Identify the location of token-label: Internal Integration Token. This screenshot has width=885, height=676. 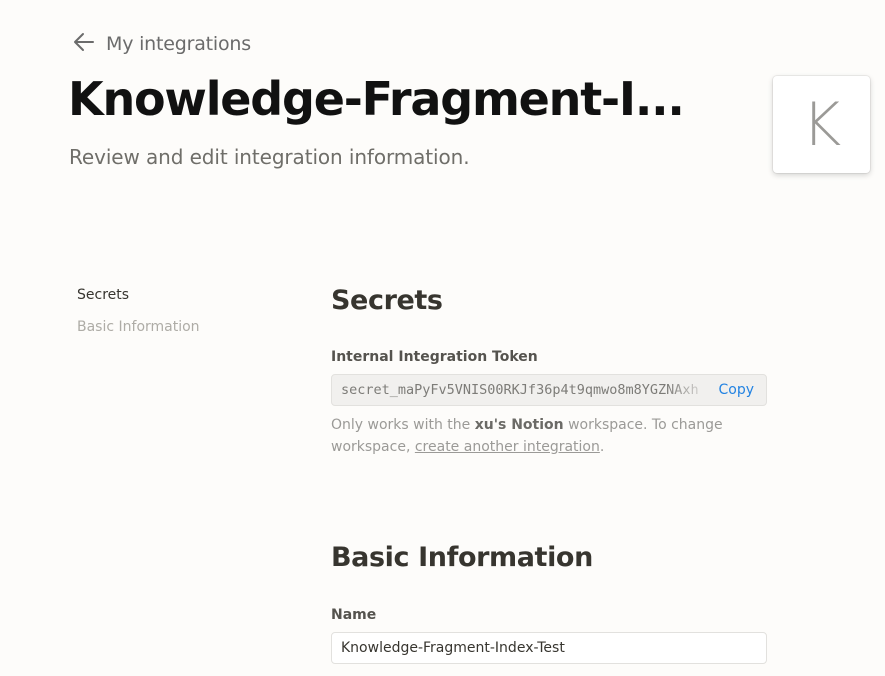
(434, 357).